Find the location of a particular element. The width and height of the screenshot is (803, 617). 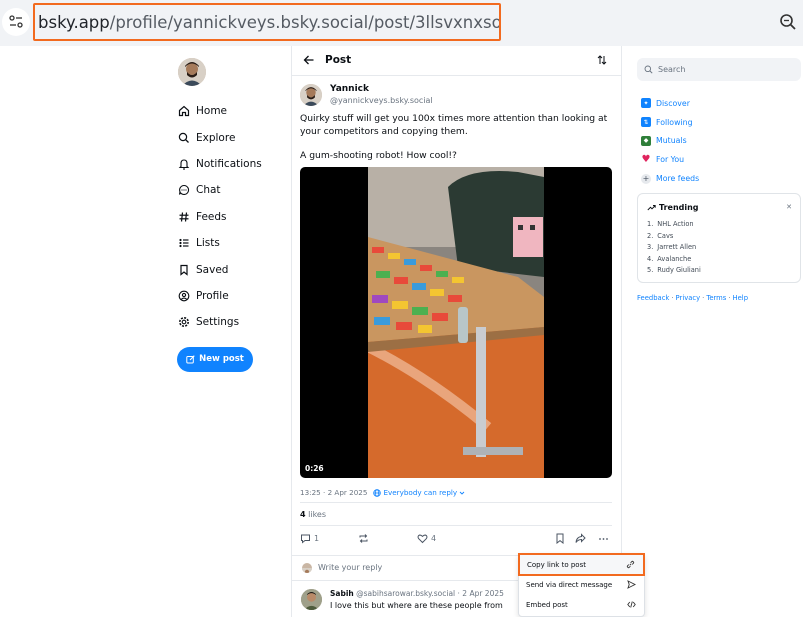

feed-label: Following is located at coordinates (674, 122).